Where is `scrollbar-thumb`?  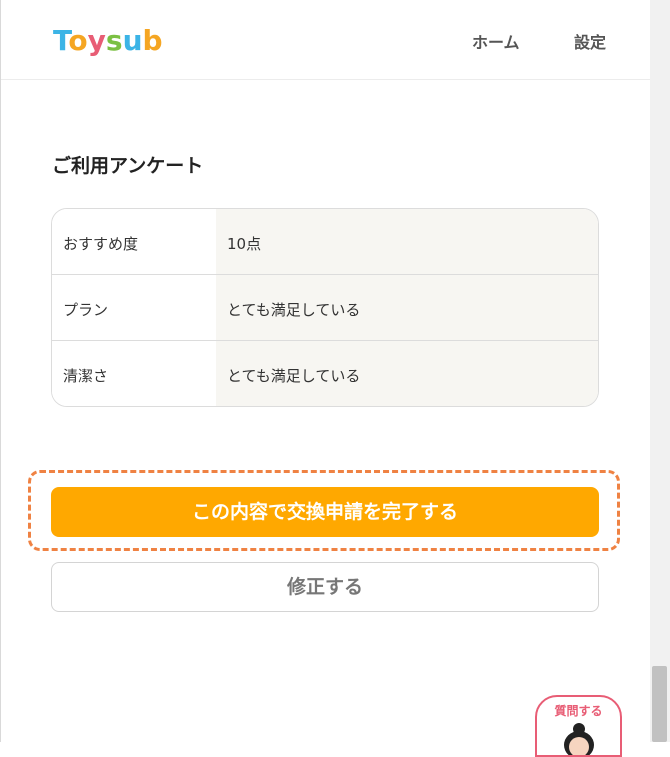
scrollbar-thumb is located at coordinates (659, 704).